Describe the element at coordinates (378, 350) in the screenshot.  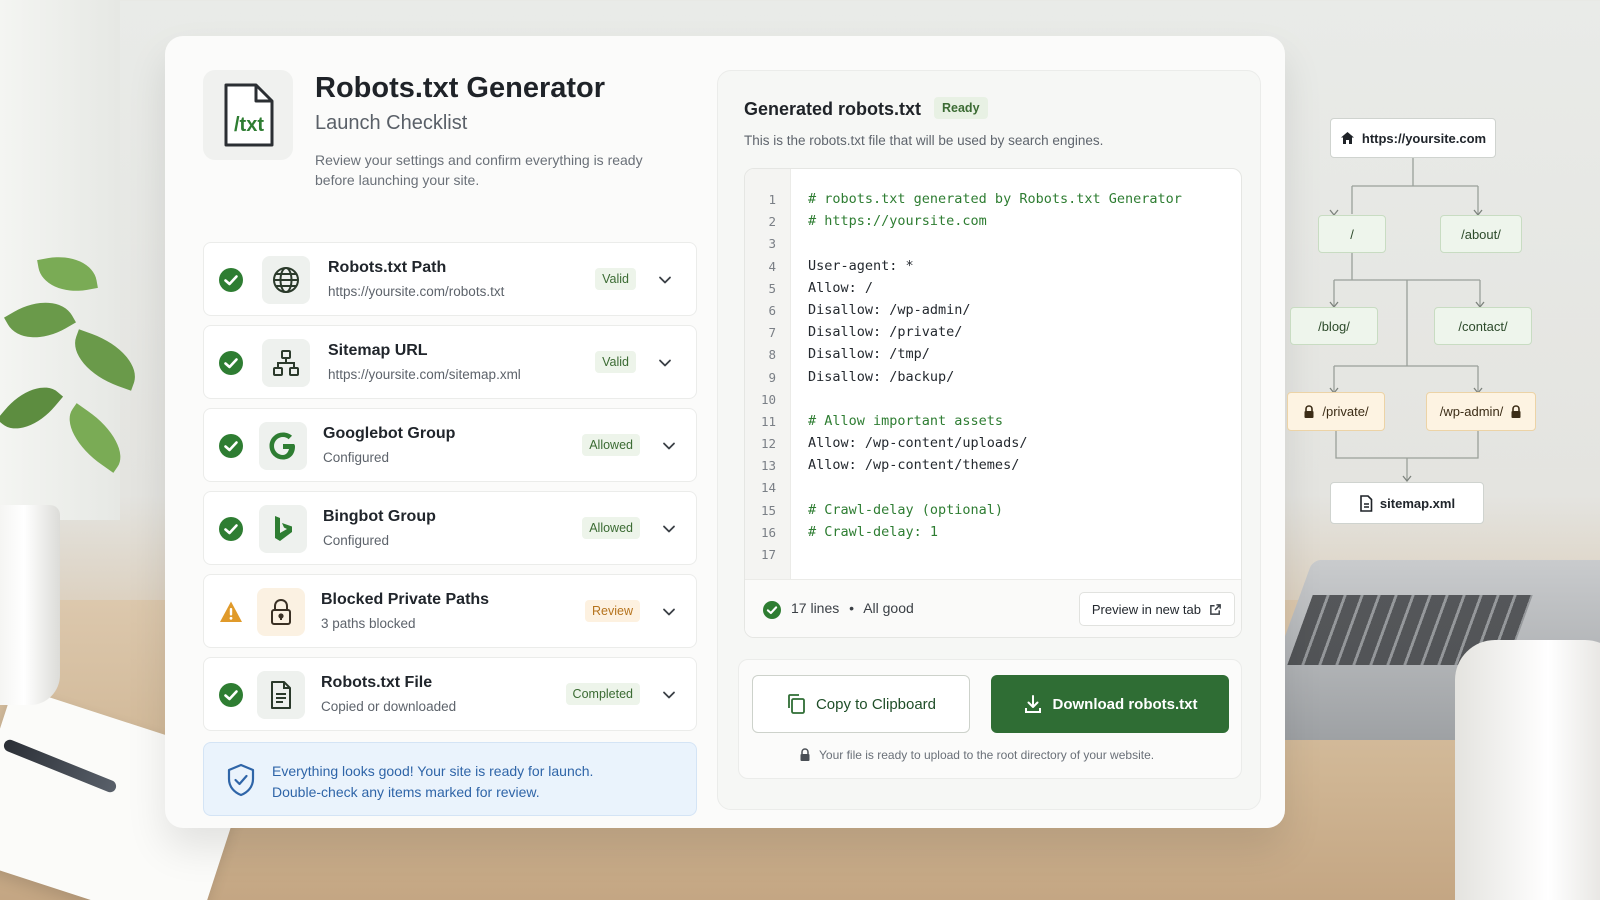
I see `item-title: Sitemap URL` at that location.